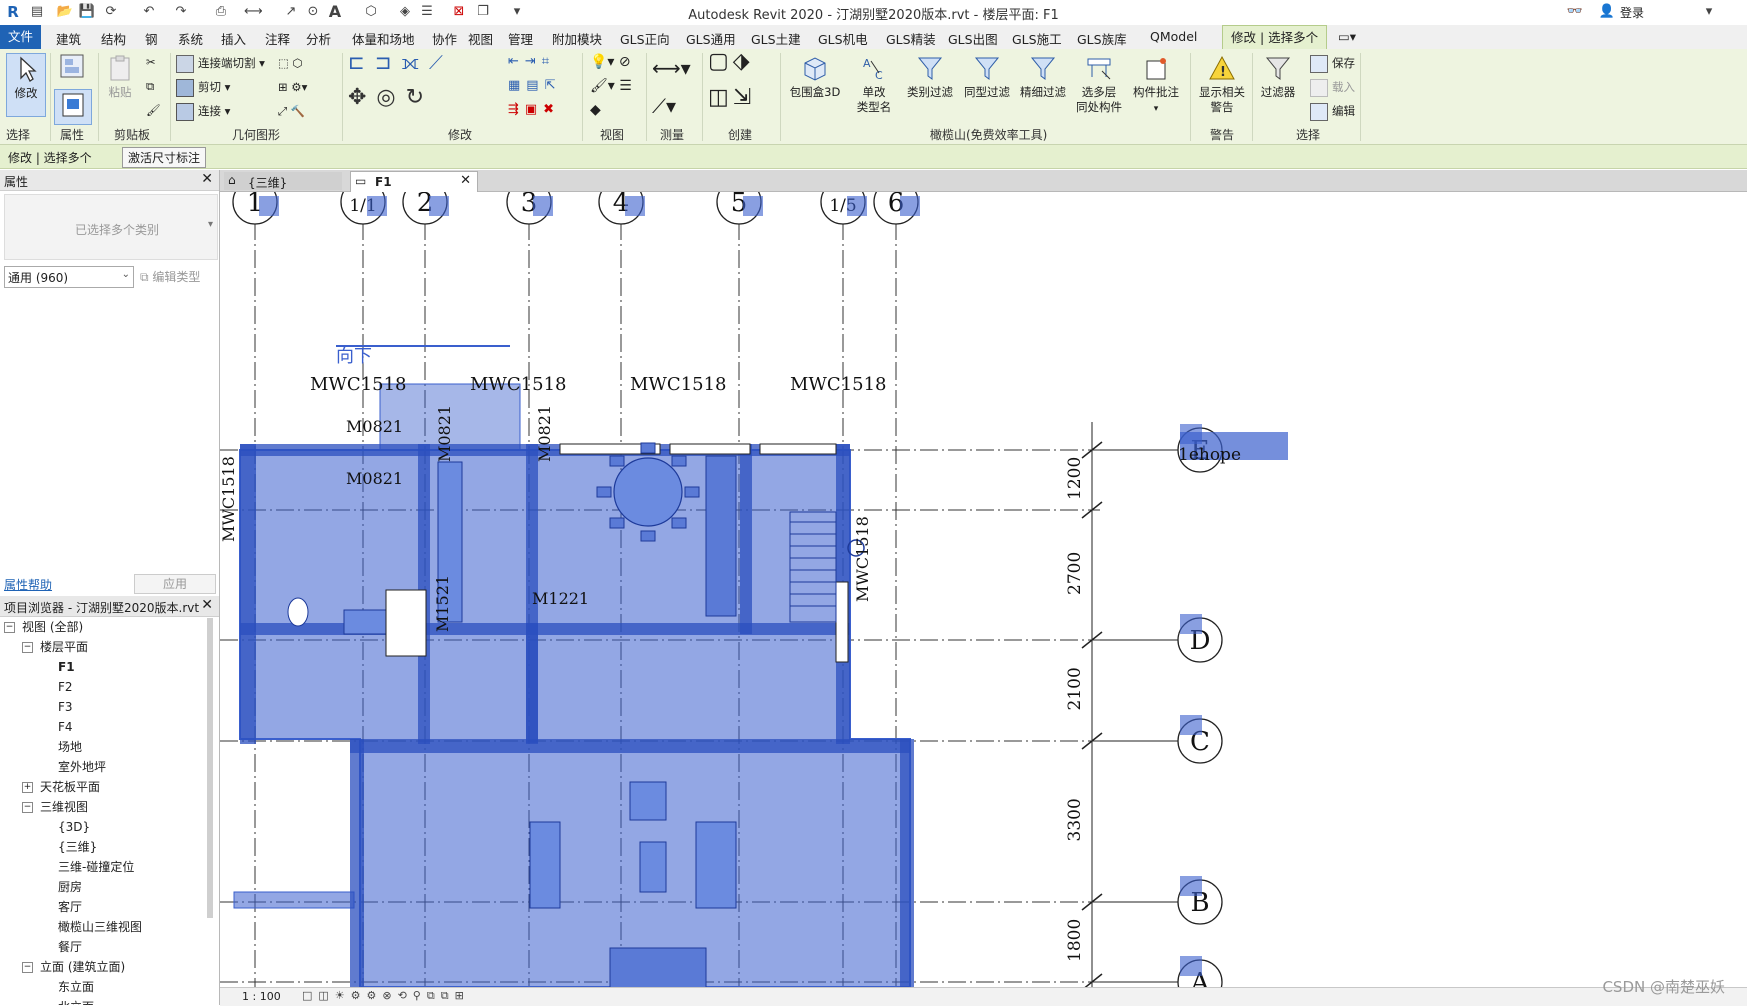 The height and width of the screenshot is (1006, 1747). What do you see at coordinates (73, 107) in the screenshot?
I see `properties-toggle-icon` at bounding box center [73, 107].